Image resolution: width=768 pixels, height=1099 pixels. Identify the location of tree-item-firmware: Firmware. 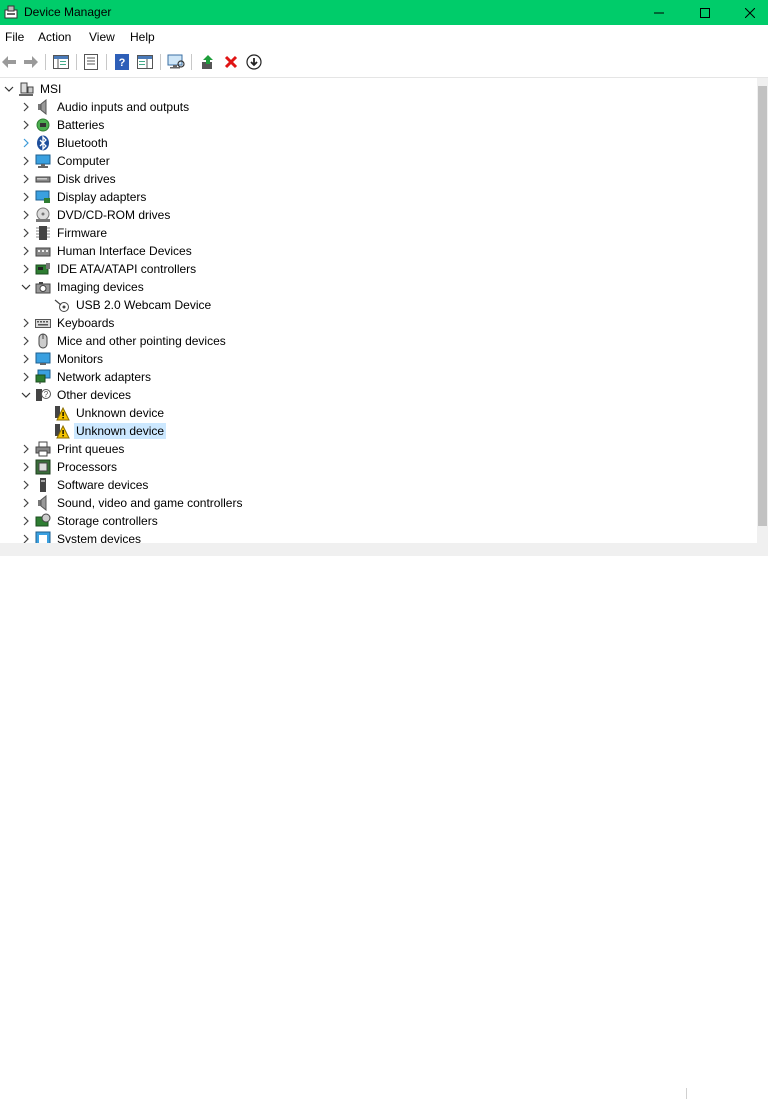
(64, 233).